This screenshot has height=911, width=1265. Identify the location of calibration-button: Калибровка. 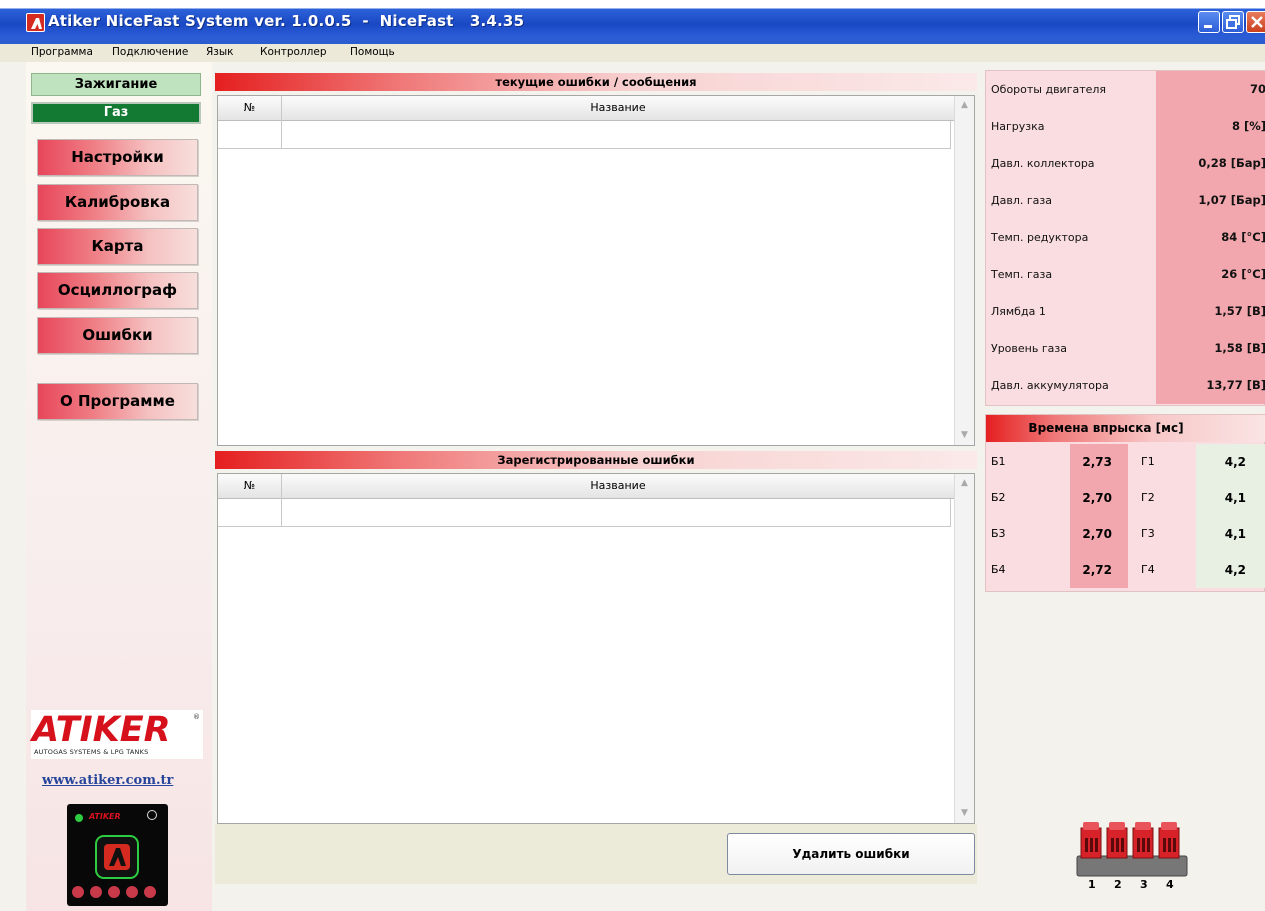
(117, 202).